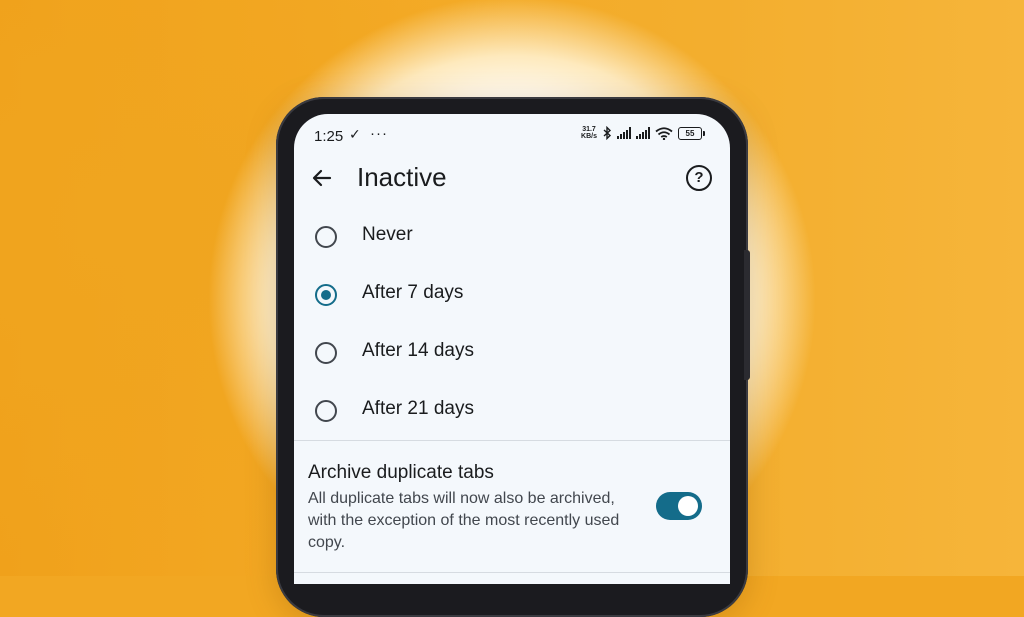 Image resolution: width=1024 pixels, height=617 pixels. Describe the element at coordinates (589, 129) in the screenshot. I see `network-speed-value: 31.7` at that location.